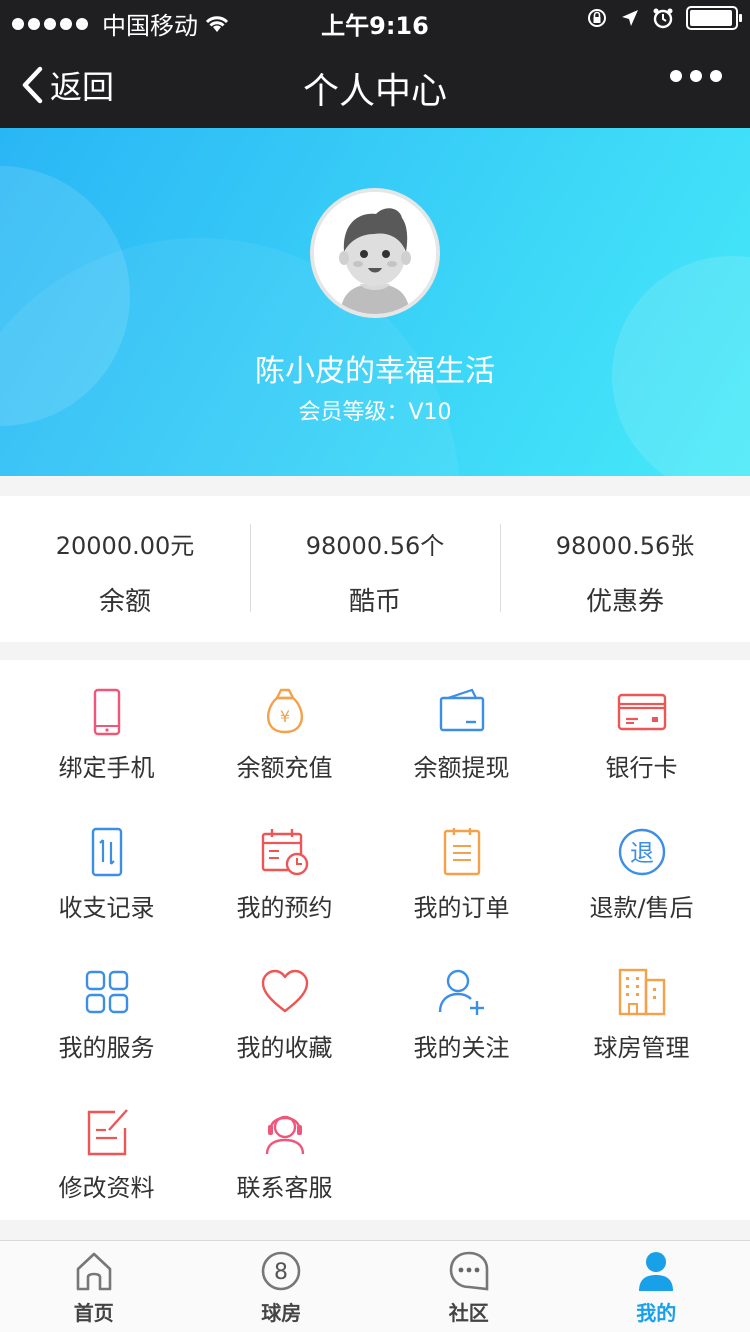 The width and height of the screenshot is (750, 1332). I want to click on menu-edit-profile: 修改资料, so click(106, 1150).